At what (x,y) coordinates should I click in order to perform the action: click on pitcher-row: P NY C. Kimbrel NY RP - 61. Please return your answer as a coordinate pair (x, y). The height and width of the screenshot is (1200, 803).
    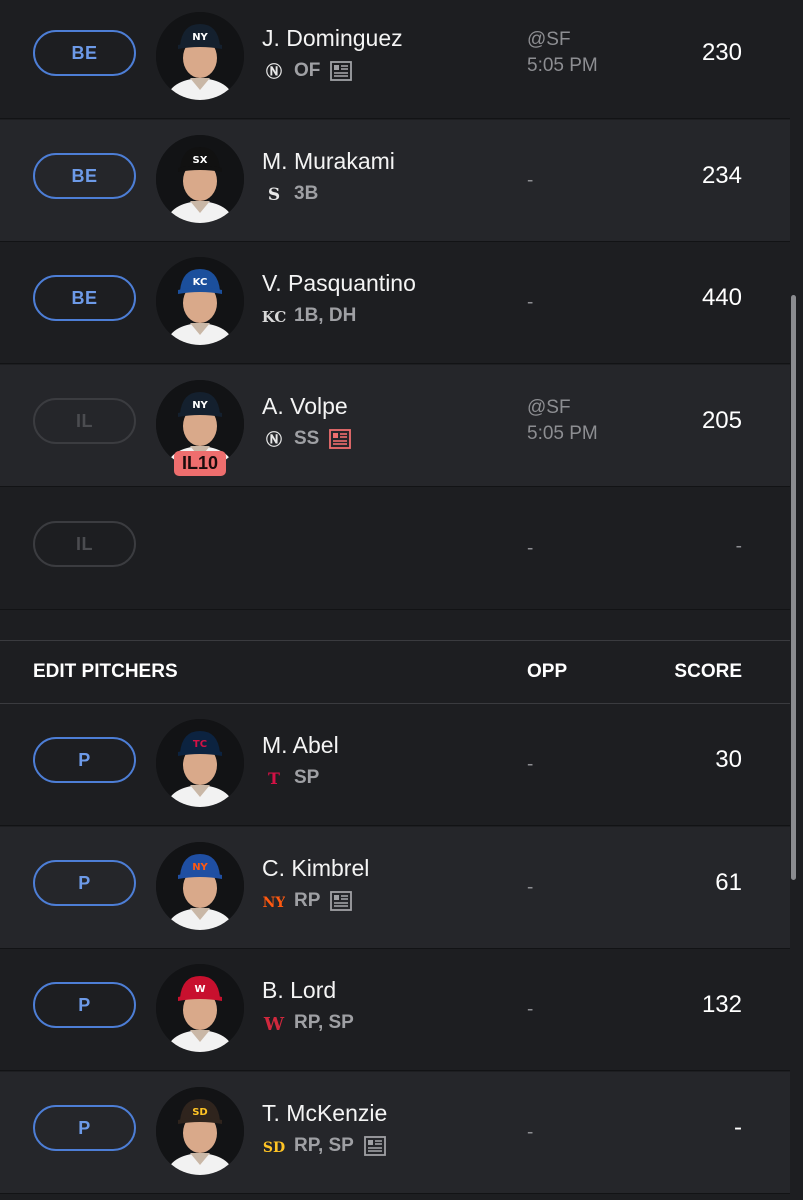
    Looking at the image, I should click on (395, 888).